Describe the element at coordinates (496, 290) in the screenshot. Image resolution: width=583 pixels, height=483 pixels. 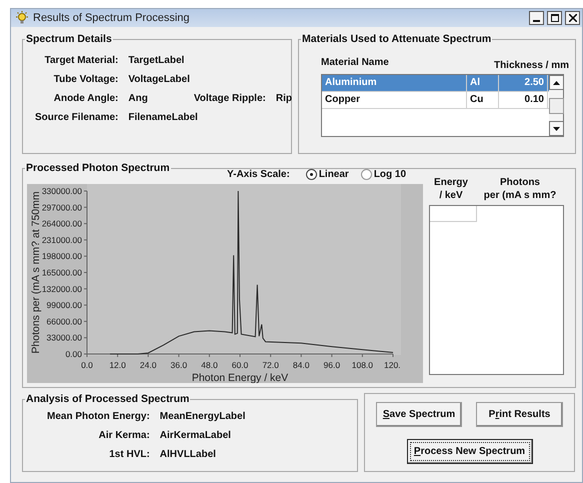
I see `spectrum-data-list` at that location.